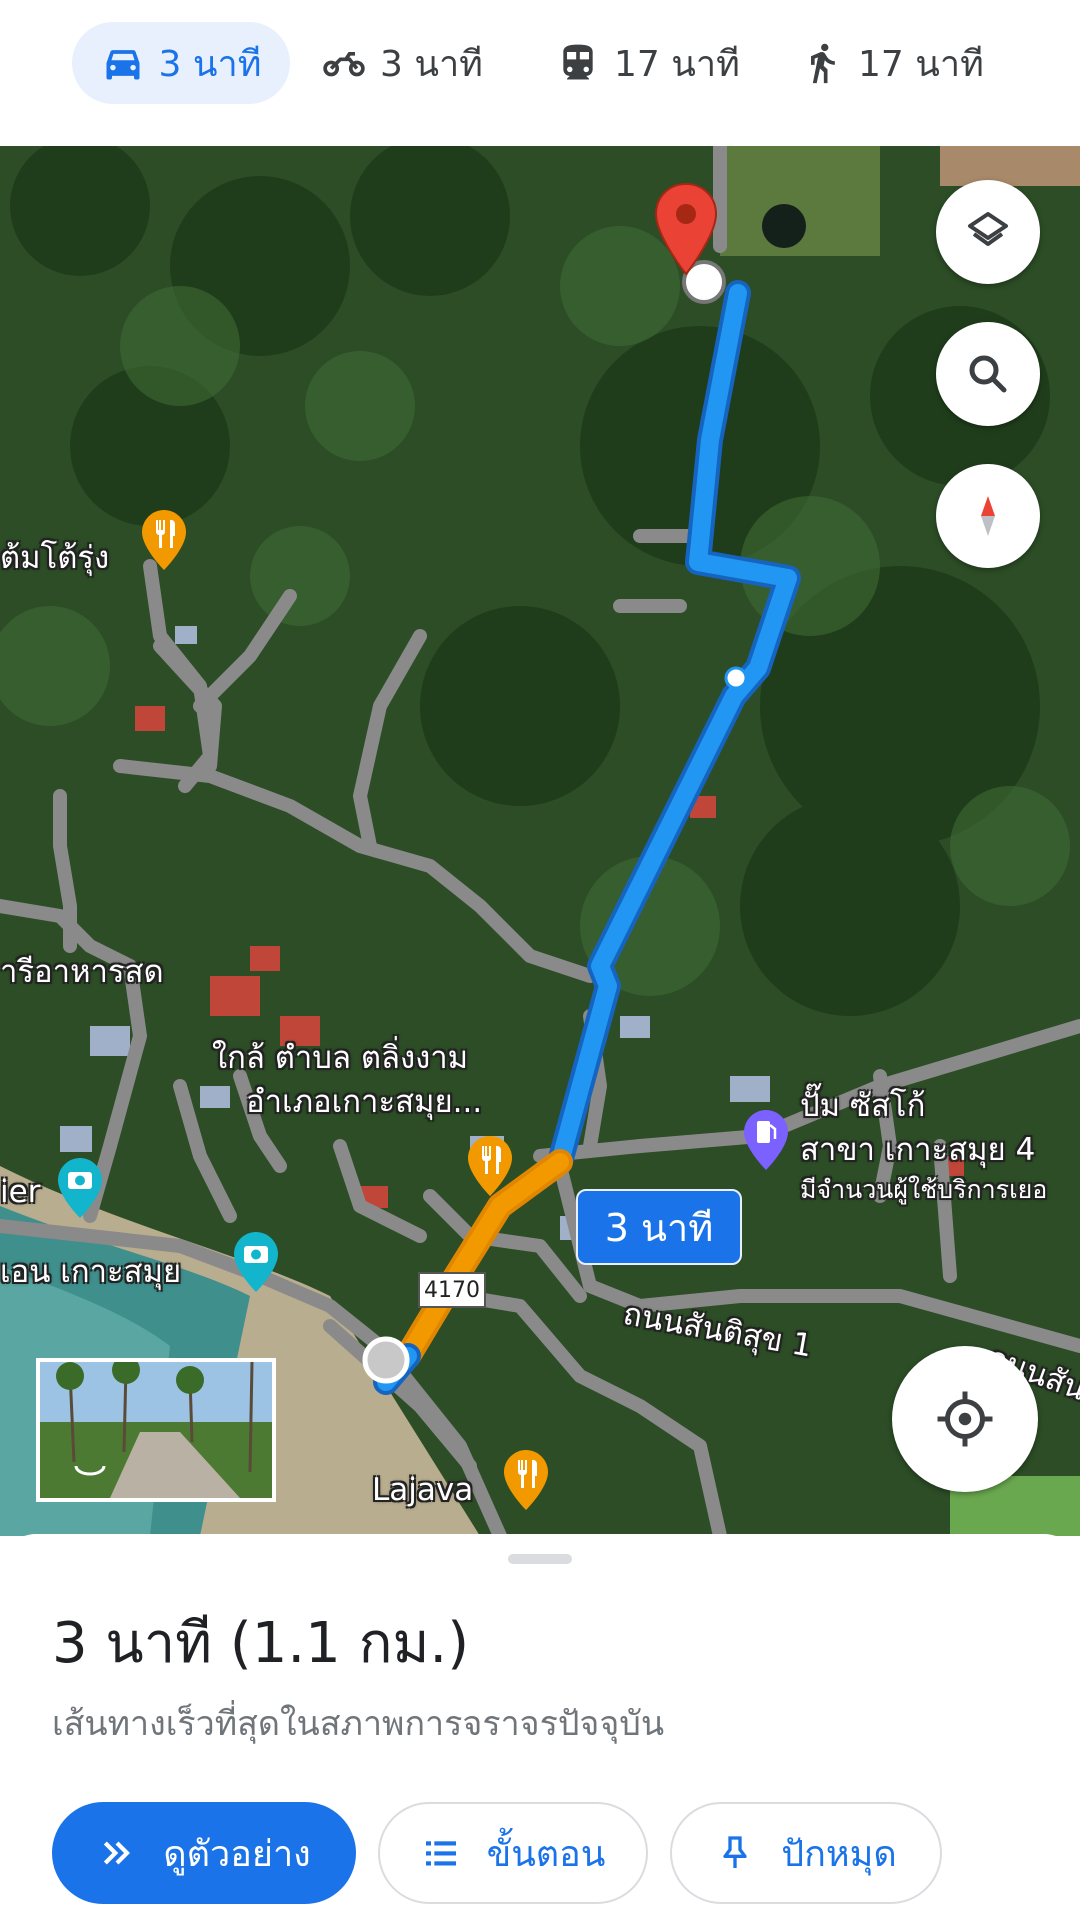  What do you see at coordinates (766, 1140) in the screenshot?
I see `gas-station-pin-icon` at bounding box center [766, 1140].